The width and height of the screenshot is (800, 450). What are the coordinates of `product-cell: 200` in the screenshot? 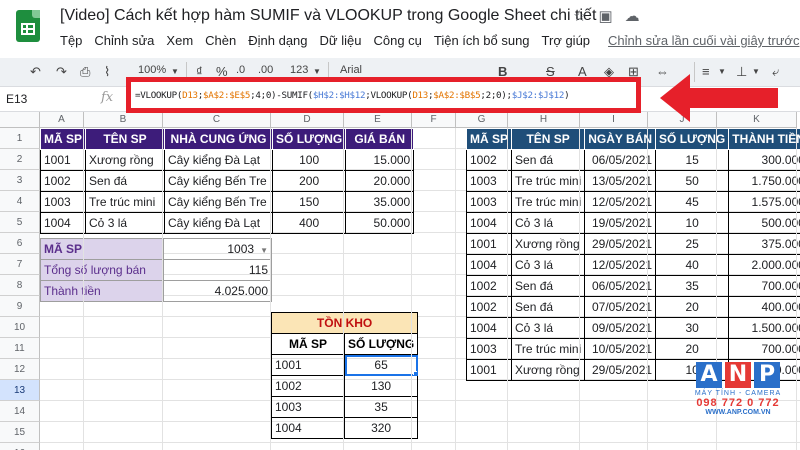 It's located at (309, 181).